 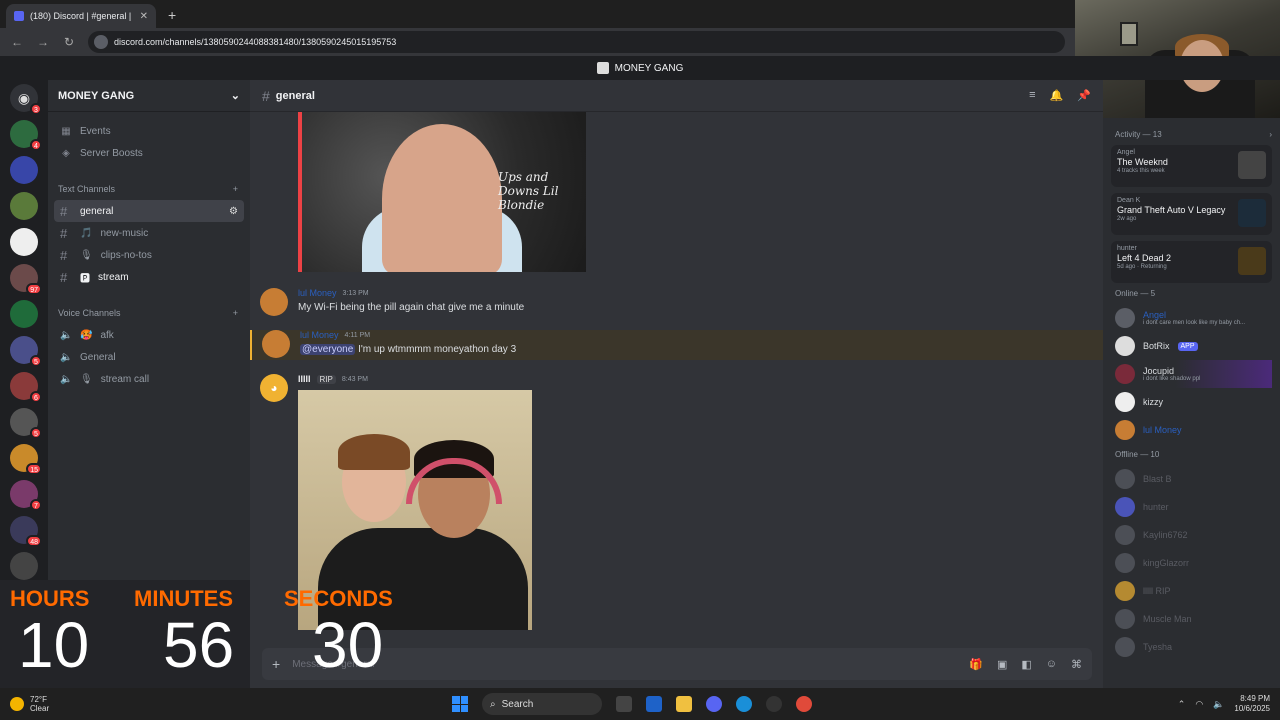 I want to click on channel-settings-icon: ⚙, so click(x=233, y=211).